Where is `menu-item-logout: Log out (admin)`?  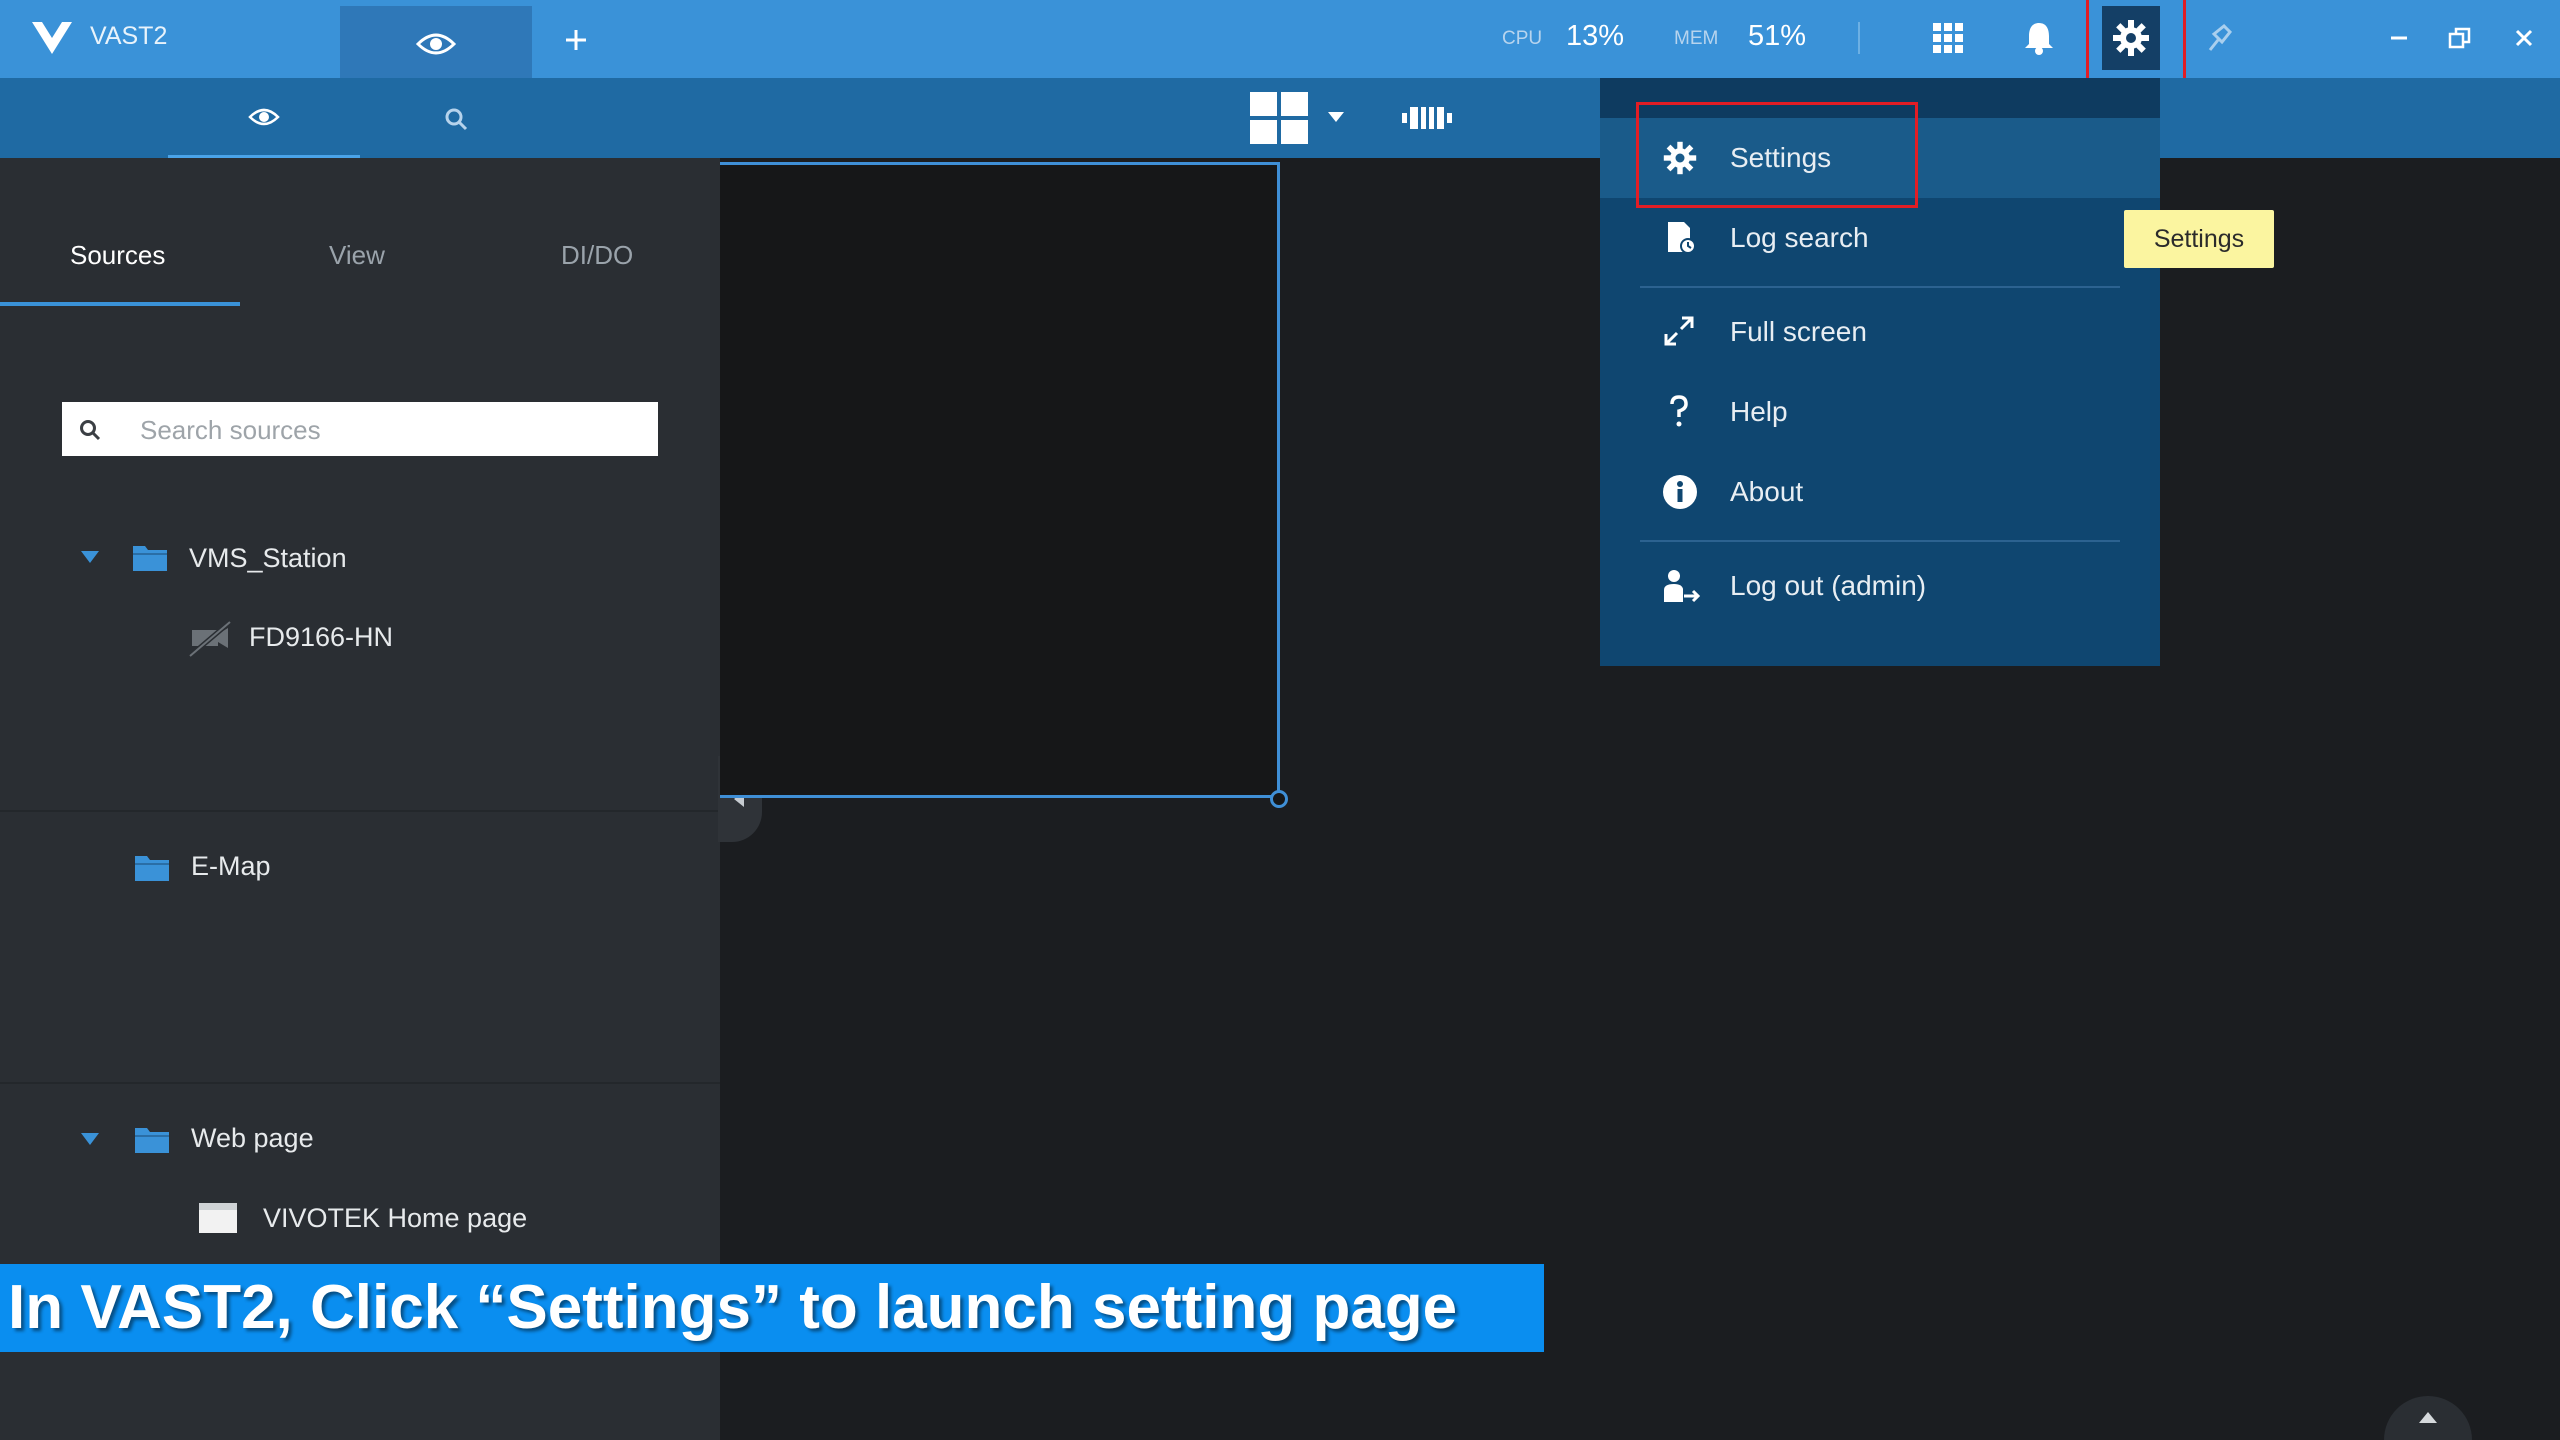
menu-item-logout: Log out (admin) is located at coordinates (1880, 586).